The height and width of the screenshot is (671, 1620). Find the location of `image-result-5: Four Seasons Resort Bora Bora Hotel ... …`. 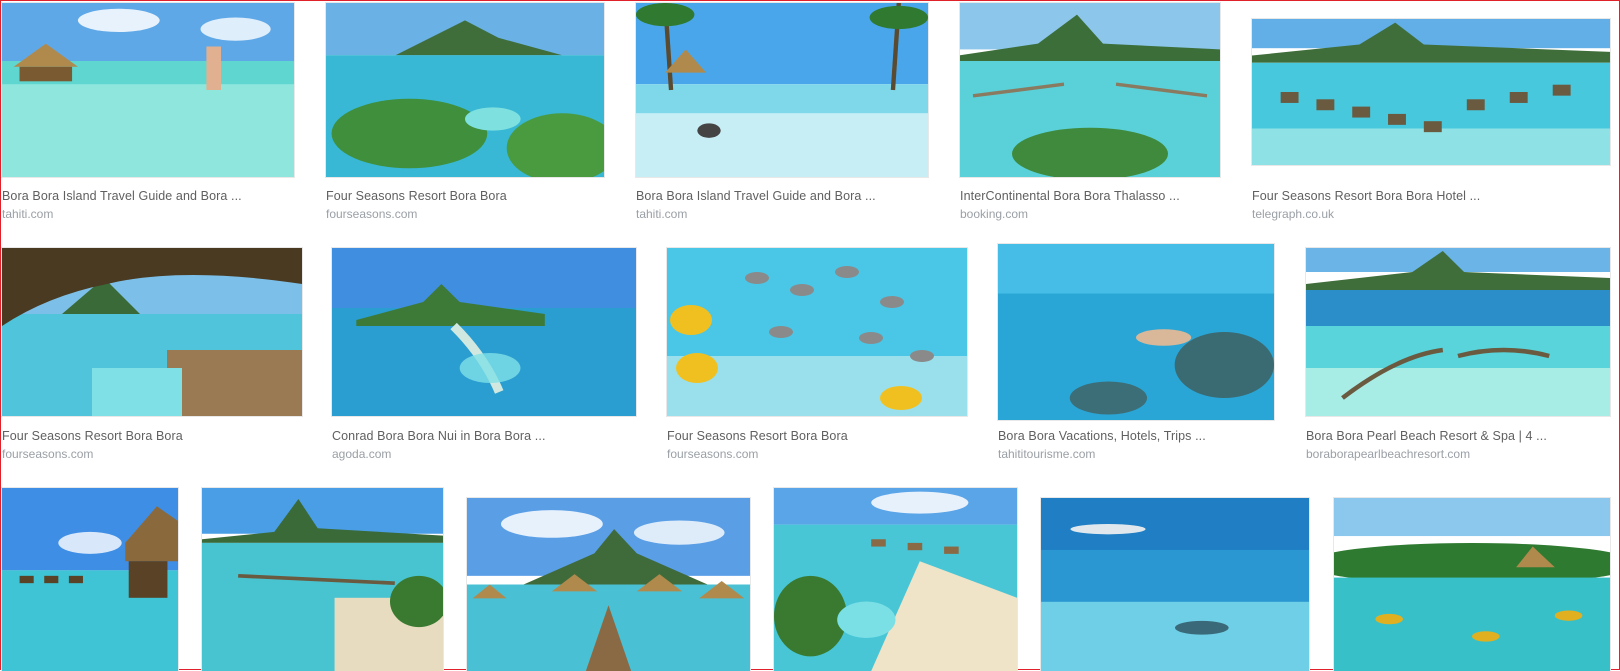

image-result-5: Four Seasons Resort Bora Bora Hotel ... … is located at coordinates (1431, 113).